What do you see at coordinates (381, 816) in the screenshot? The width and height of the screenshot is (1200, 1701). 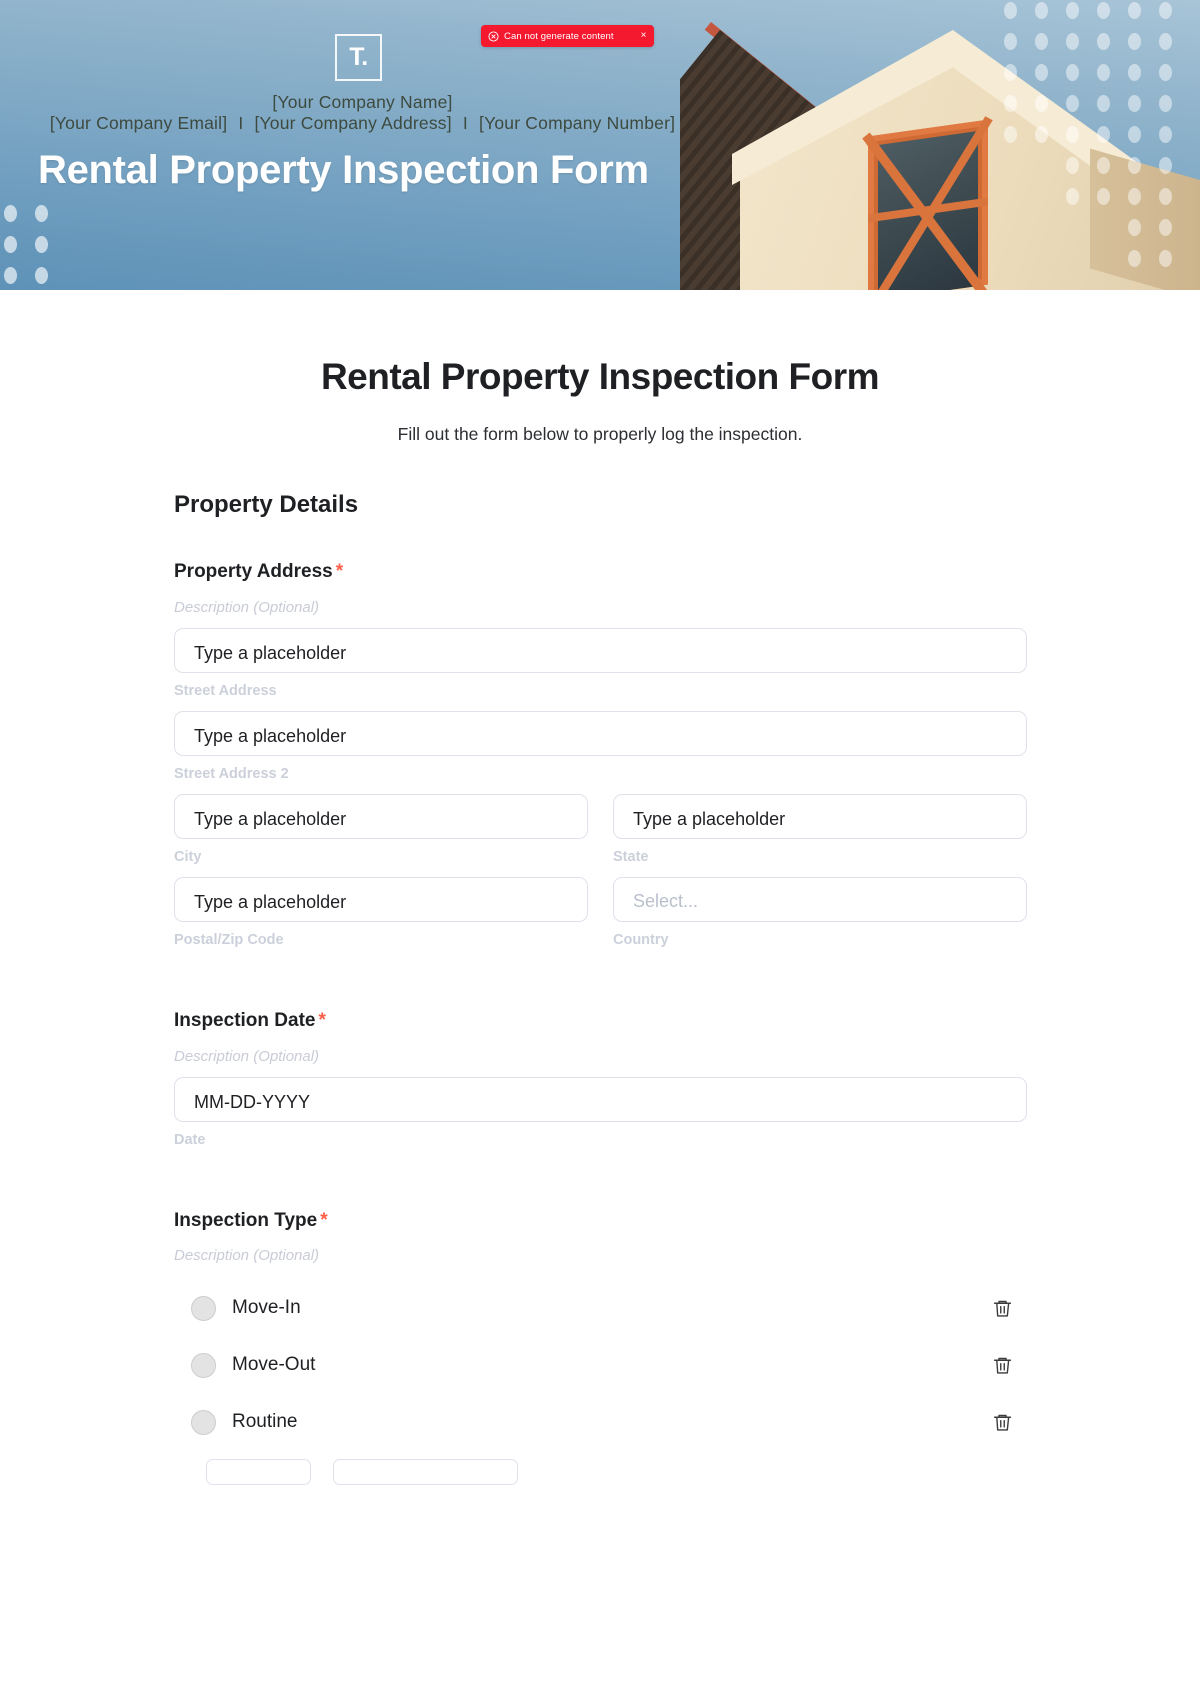 I see `input-city: Type a placeholder` at bounding box center [381, 816].